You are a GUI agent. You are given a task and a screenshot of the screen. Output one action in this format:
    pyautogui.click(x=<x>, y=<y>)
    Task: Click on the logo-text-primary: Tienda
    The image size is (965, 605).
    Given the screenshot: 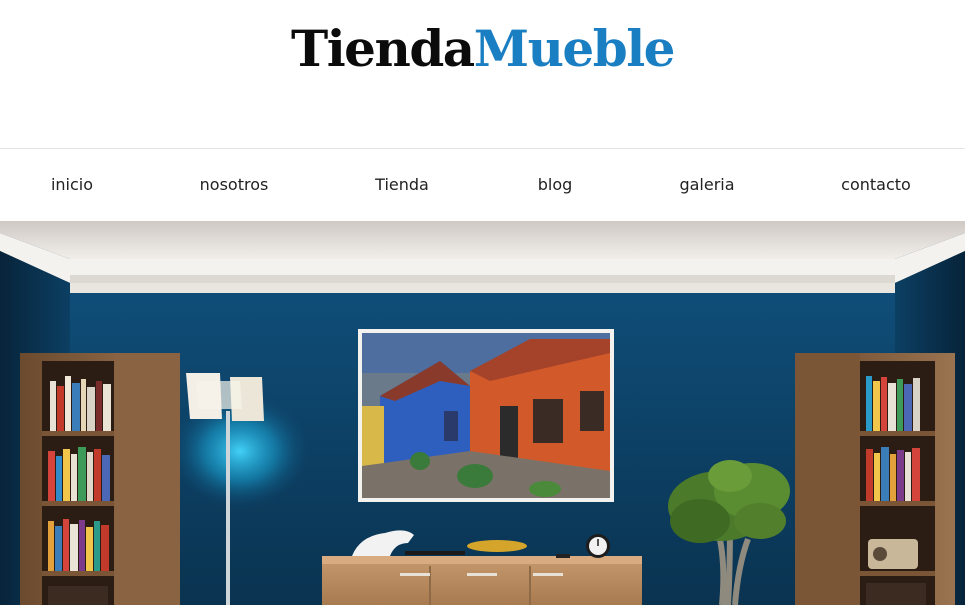 What is the action you would take?
    pyautogui.click(x=382, y=48)
    